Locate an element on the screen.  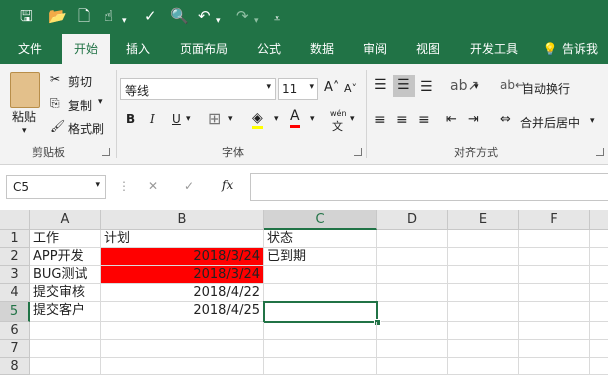
cell-g3 is located at coordinates (599, 275).